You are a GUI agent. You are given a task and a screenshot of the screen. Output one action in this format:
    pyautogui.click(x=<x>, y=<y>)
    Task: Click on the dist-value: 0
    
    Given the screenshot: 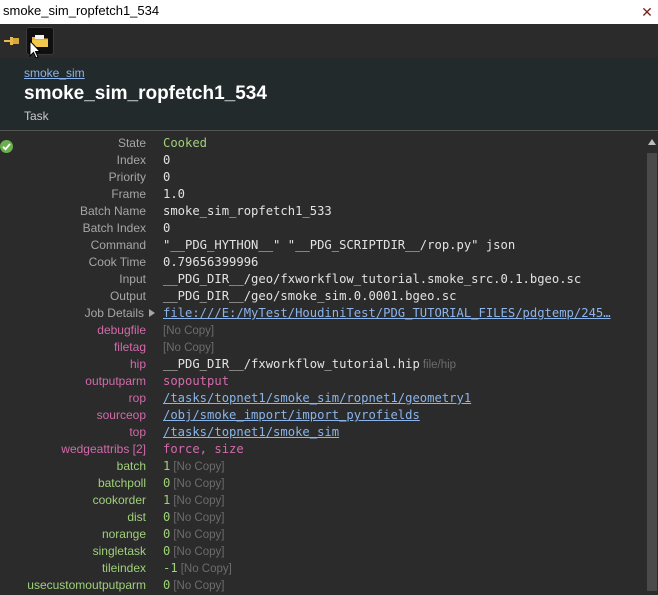 What is the action you would take?
    pyautogui.click(x=167, y=517)
    